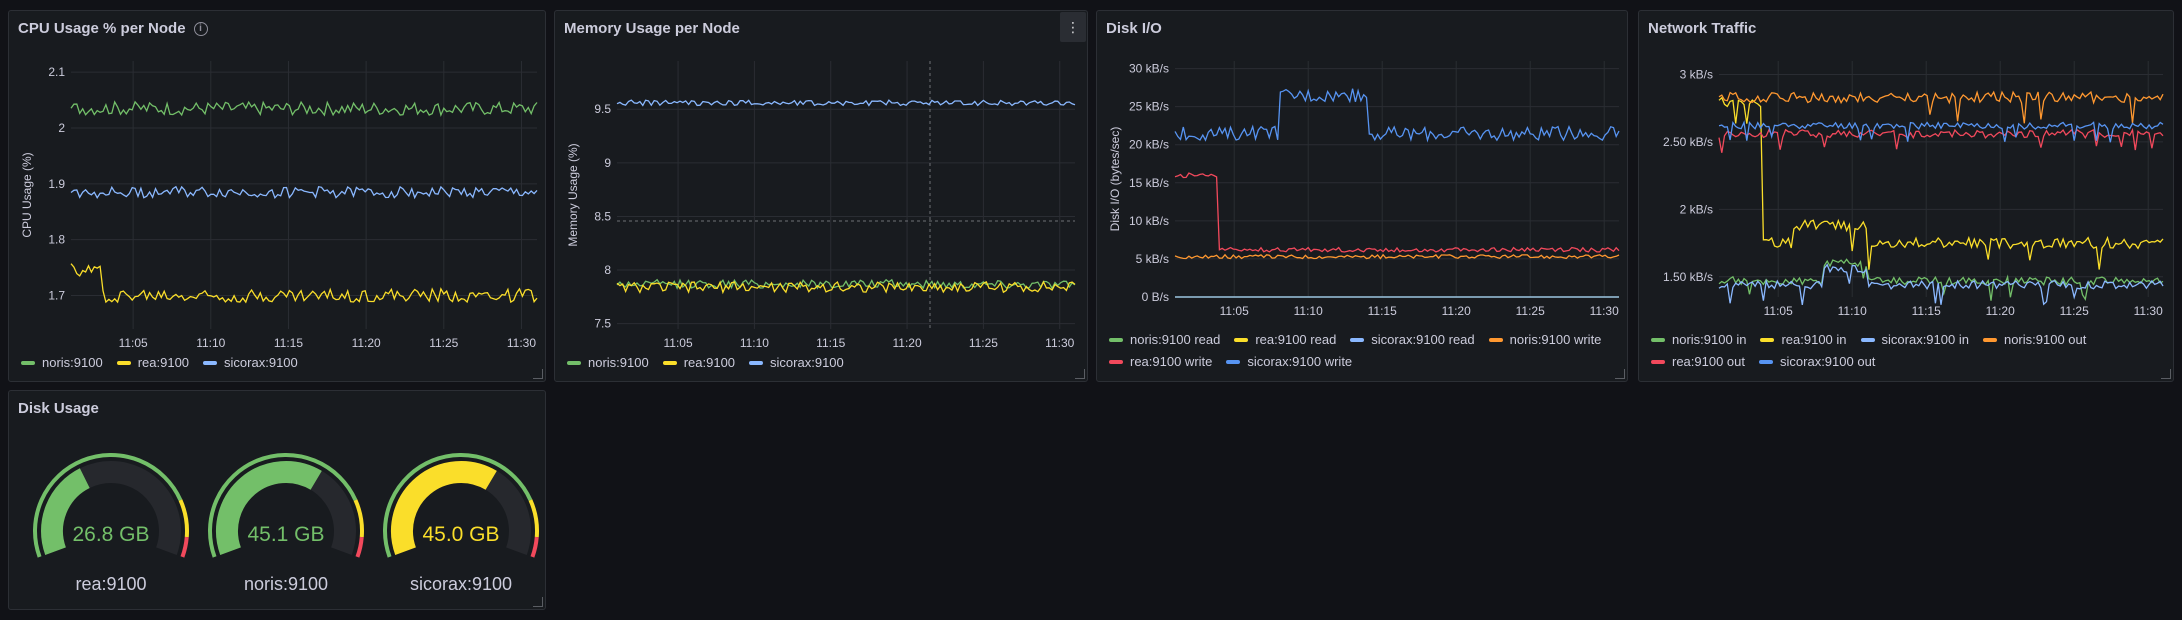 Image resolution: width=2182 pixels, height=620 pixels. Describe the element at coordinates (359, 547) in the screenshot. I see `gauge-threshold-red` at that location.